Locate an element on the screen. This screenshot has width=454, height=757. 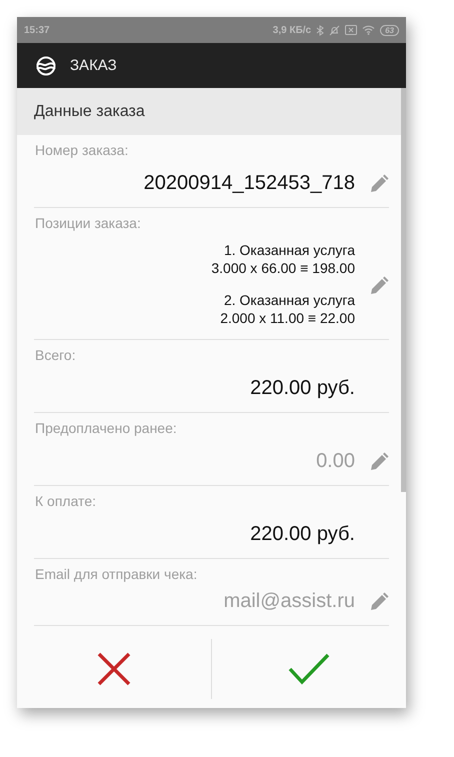
close-icon is located at coordinates (114, 669).